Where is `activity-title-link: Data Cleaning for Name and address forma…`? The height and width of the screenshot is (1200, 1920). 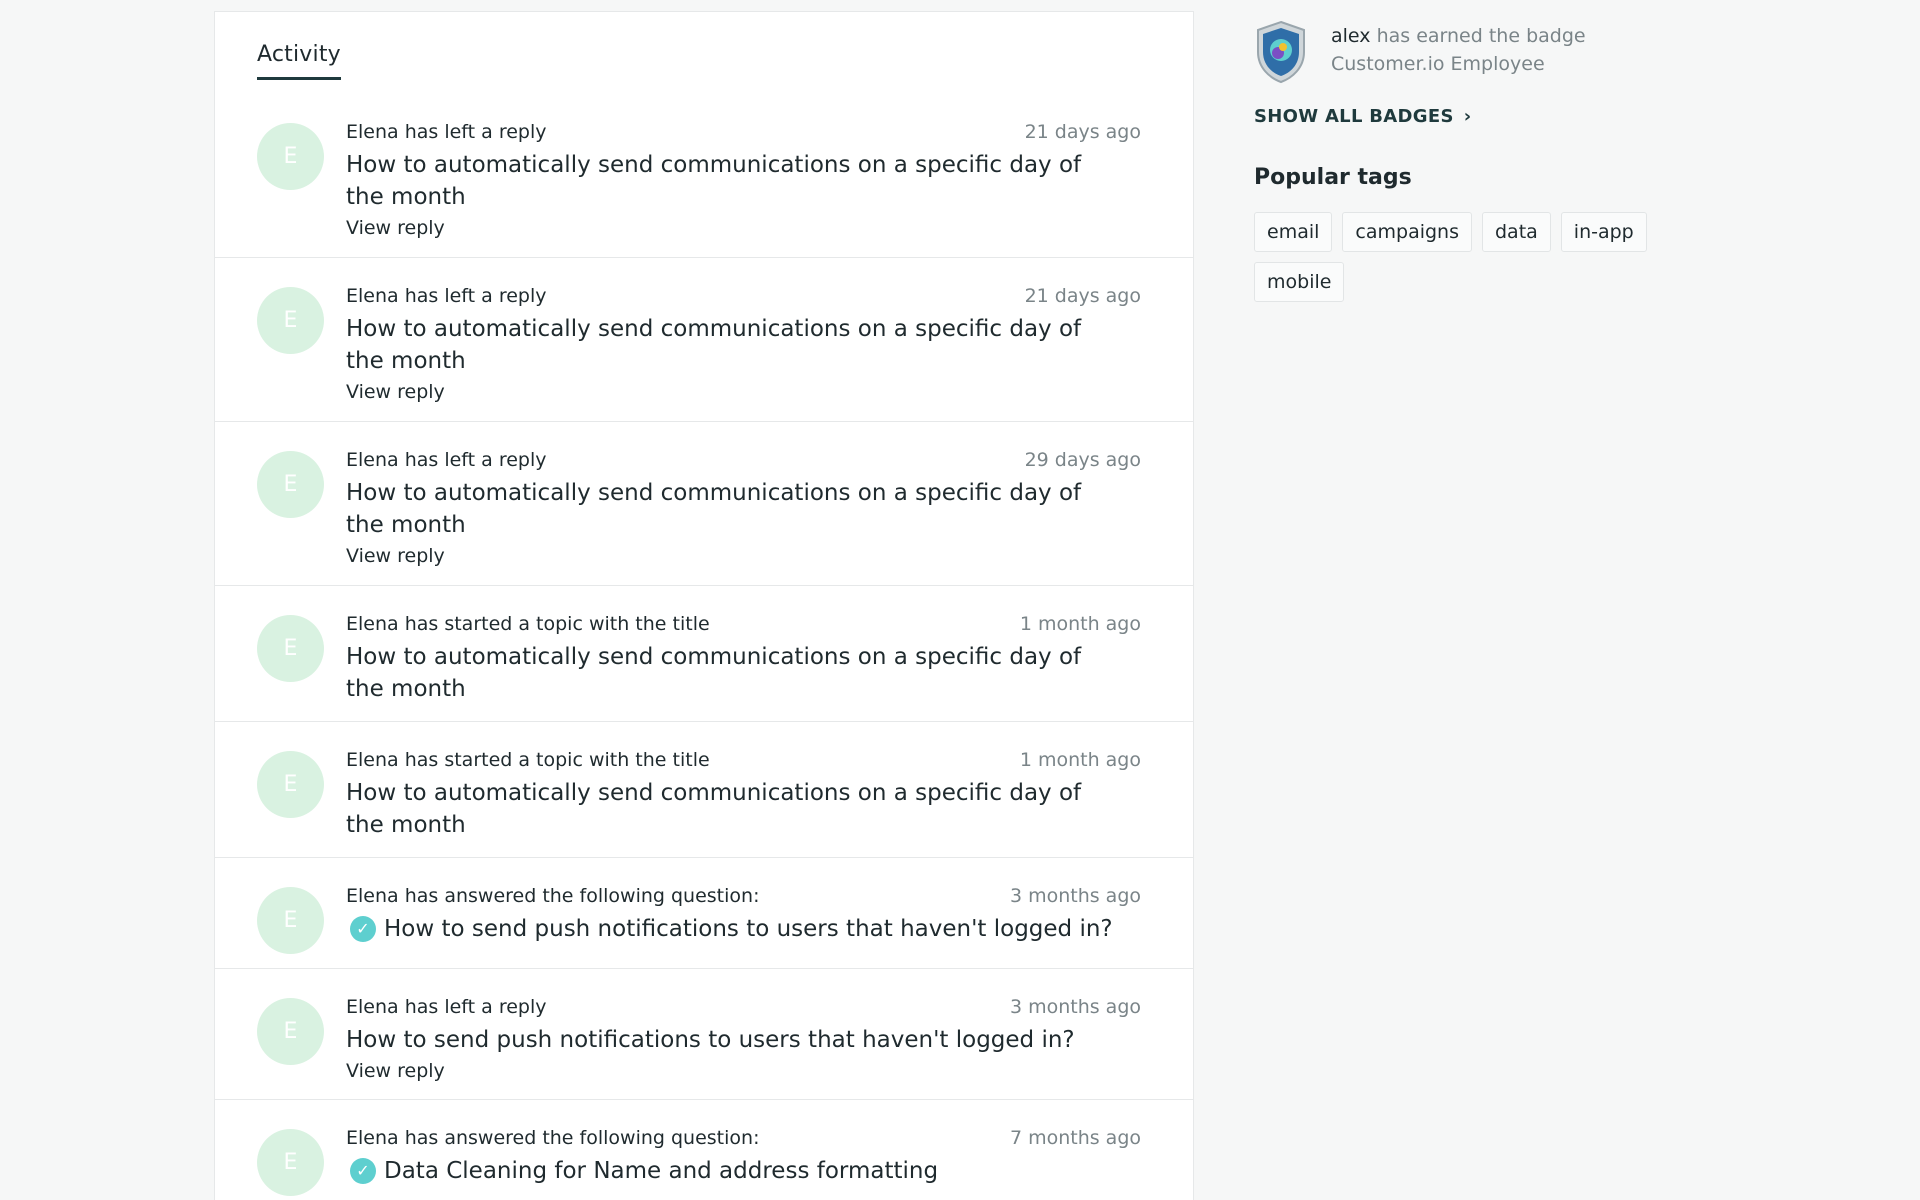 activity-title-link: Data Cleaning for Name and address forma… is located at coordinates (661, 1171).